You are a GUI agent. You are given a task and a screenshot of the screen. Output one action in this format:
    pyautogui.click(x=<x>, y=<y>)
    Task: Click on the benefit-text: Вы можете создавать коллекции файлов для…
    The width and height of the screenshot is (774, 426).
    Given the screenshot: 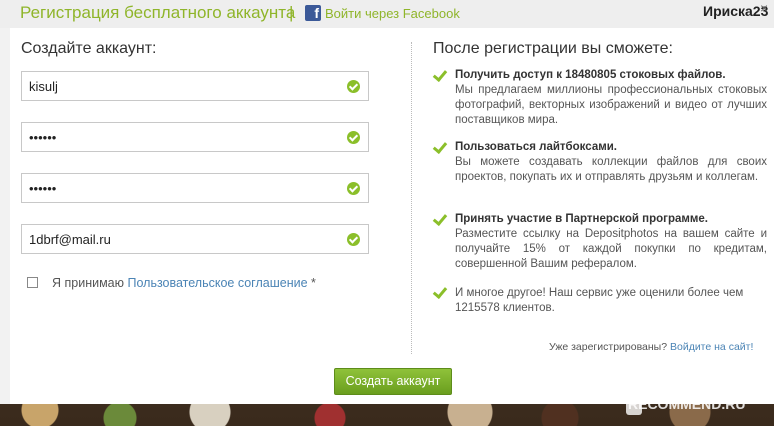 What is the action you would take?
    pyautogui.click(x=611, y=169)
    